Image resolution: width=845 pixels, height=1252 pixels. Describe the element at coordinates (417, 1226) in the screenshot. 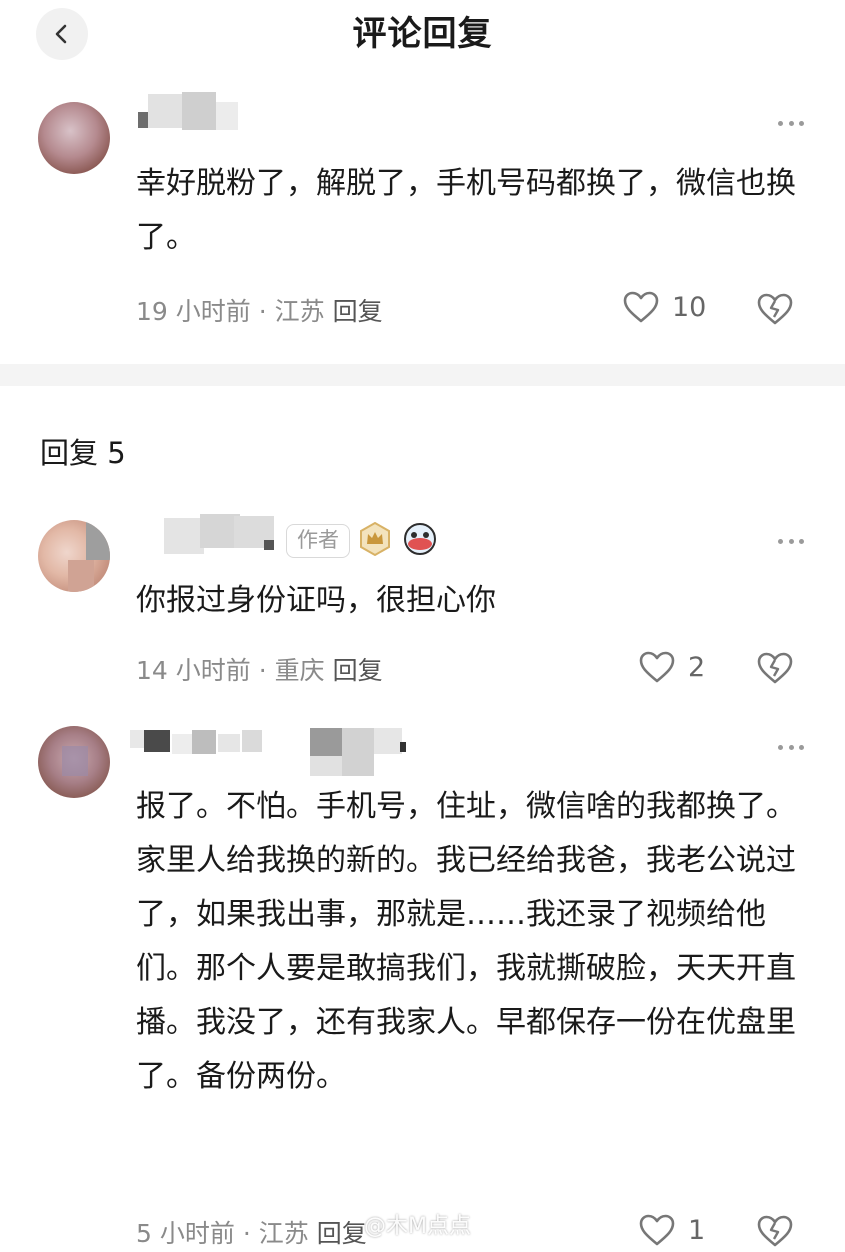

I see `watermark: @木M点点` at that location.